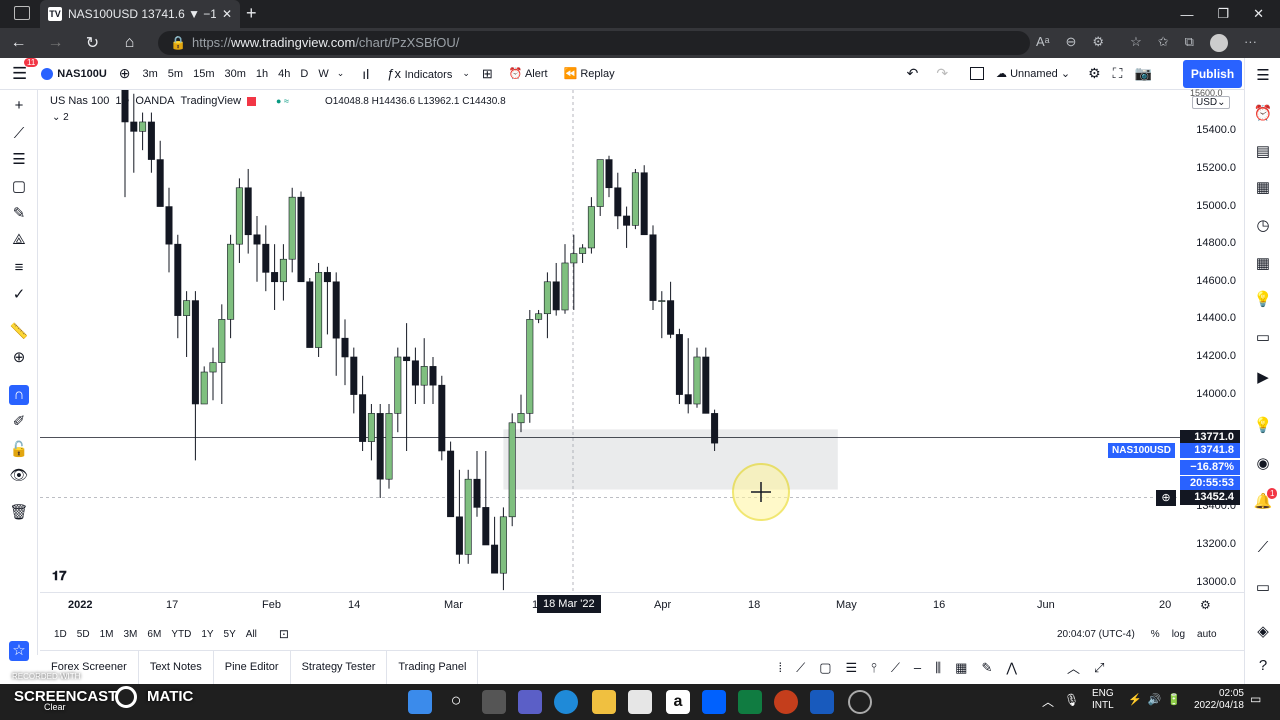  What do you see at coordinates (1043, 43) in the screenshot?
I see `read-aloud-icon: Aᵃ` at bounding box center [1043, 43].